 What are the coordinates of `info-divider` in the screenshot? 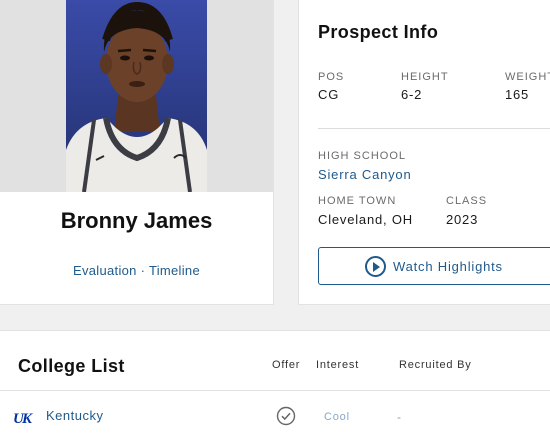 It's located at (434, 128).